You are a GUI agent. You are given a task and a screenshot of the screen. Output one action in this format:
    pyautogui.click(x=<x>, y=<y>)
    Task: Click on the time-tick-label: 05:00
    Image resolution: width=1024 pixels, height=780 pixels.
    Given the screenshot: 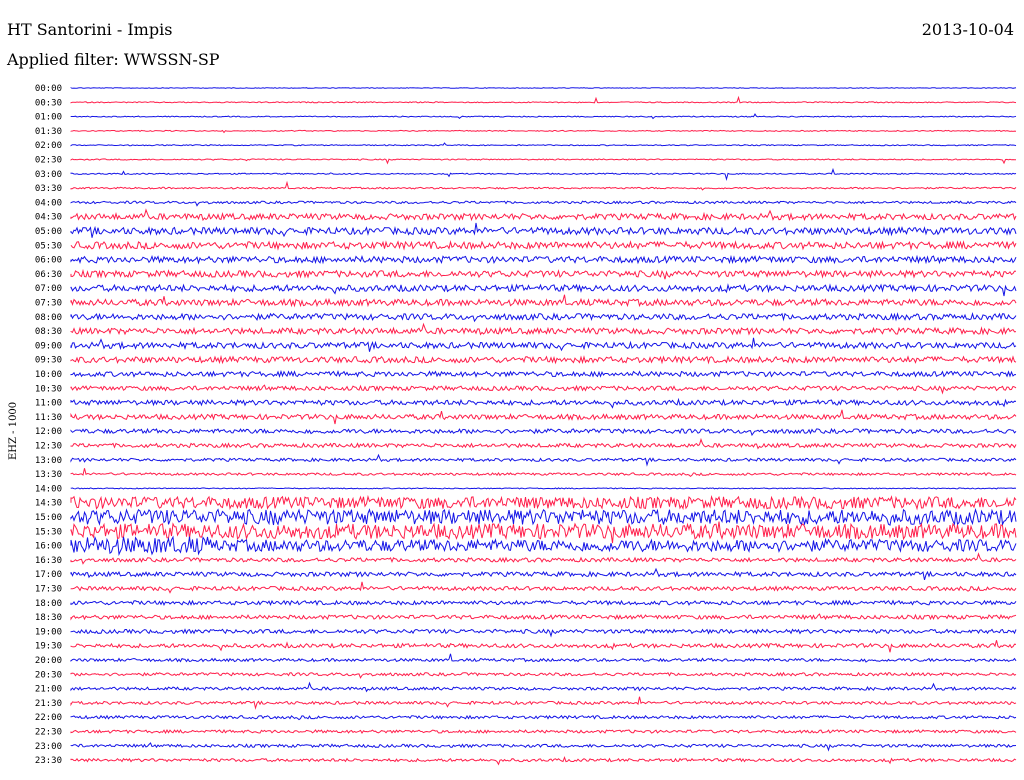 What is the action you would take?
    pyautogui.click(x=48, y=232)
    